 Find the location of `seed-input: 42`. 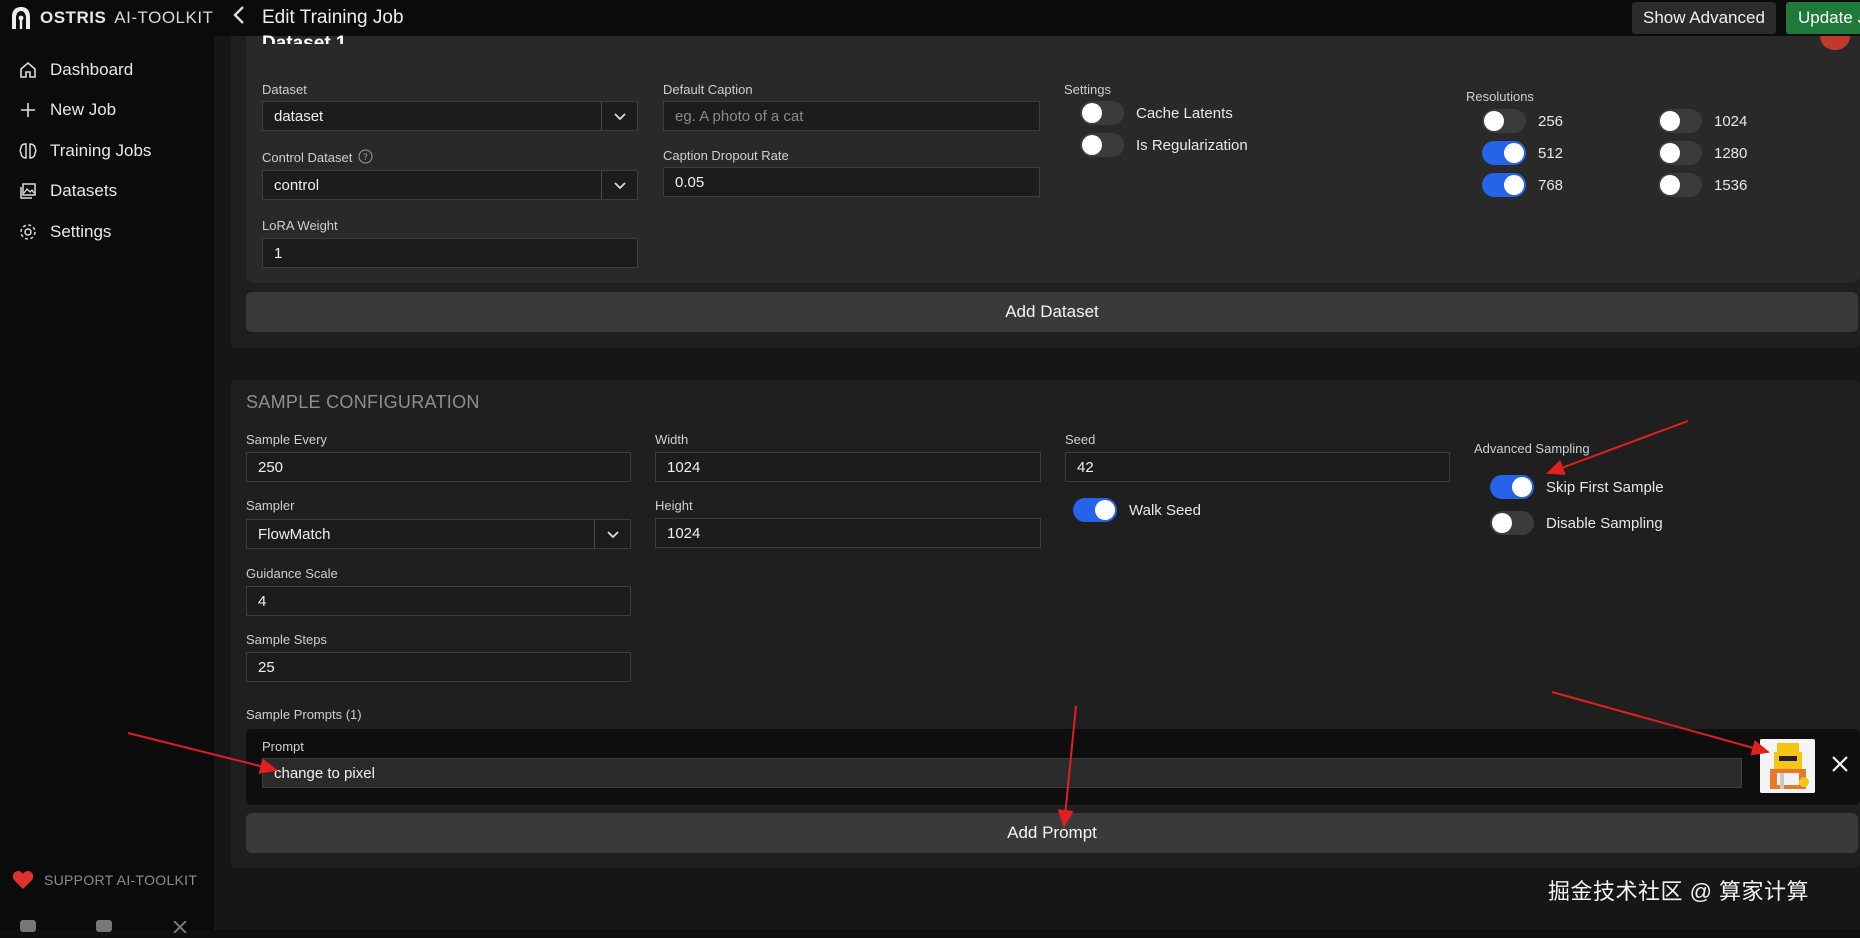

seed-input: 42 is located at coordinates (1257, 467).